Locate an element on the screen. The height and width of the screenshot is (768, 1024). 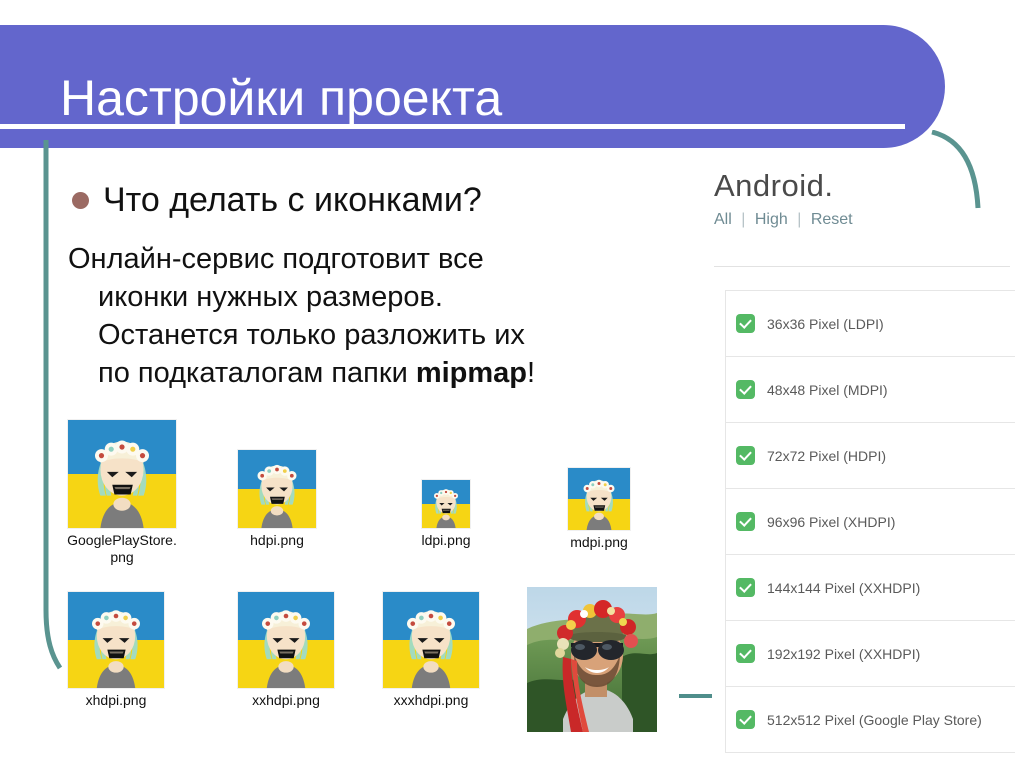
paragraph-line-1: Онлайн-сервис подготовит все is located at coordinates (276, 259).